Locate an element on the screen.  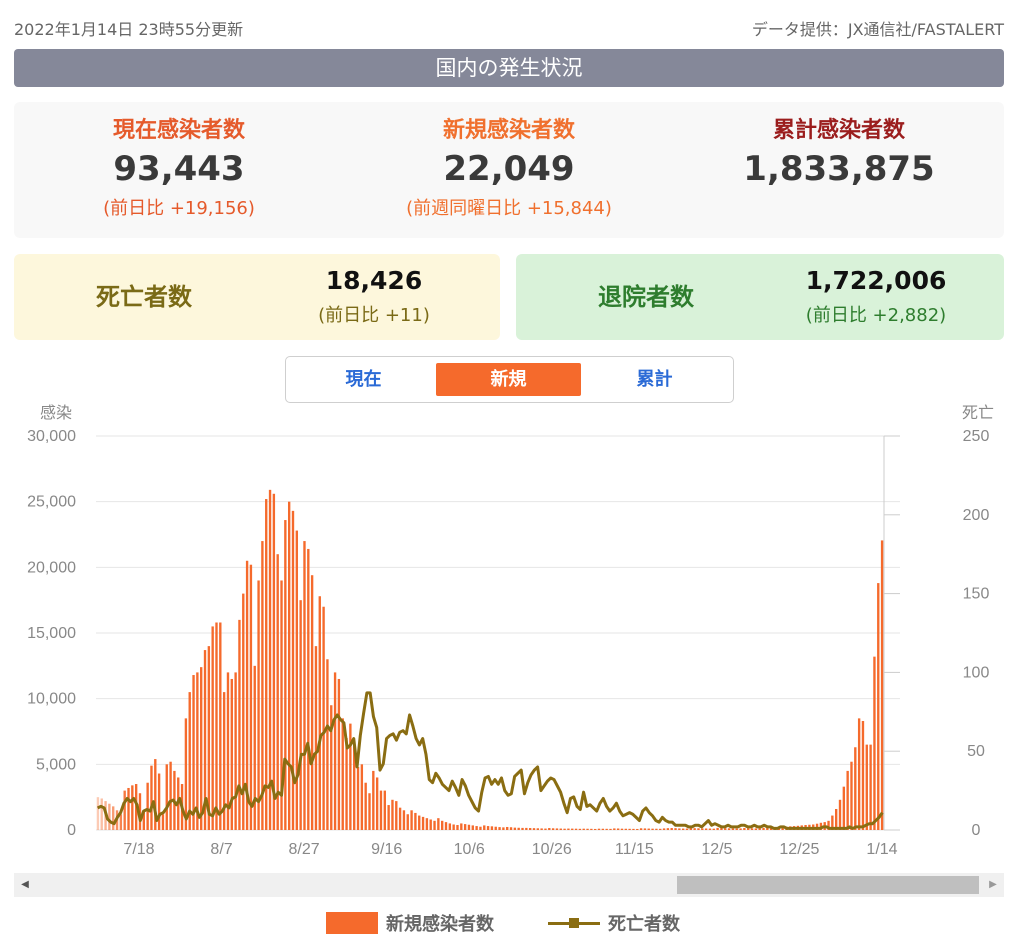
update-timestamp: 2022年1月14日 23時55分更新 is located at coordinates (129, 29).